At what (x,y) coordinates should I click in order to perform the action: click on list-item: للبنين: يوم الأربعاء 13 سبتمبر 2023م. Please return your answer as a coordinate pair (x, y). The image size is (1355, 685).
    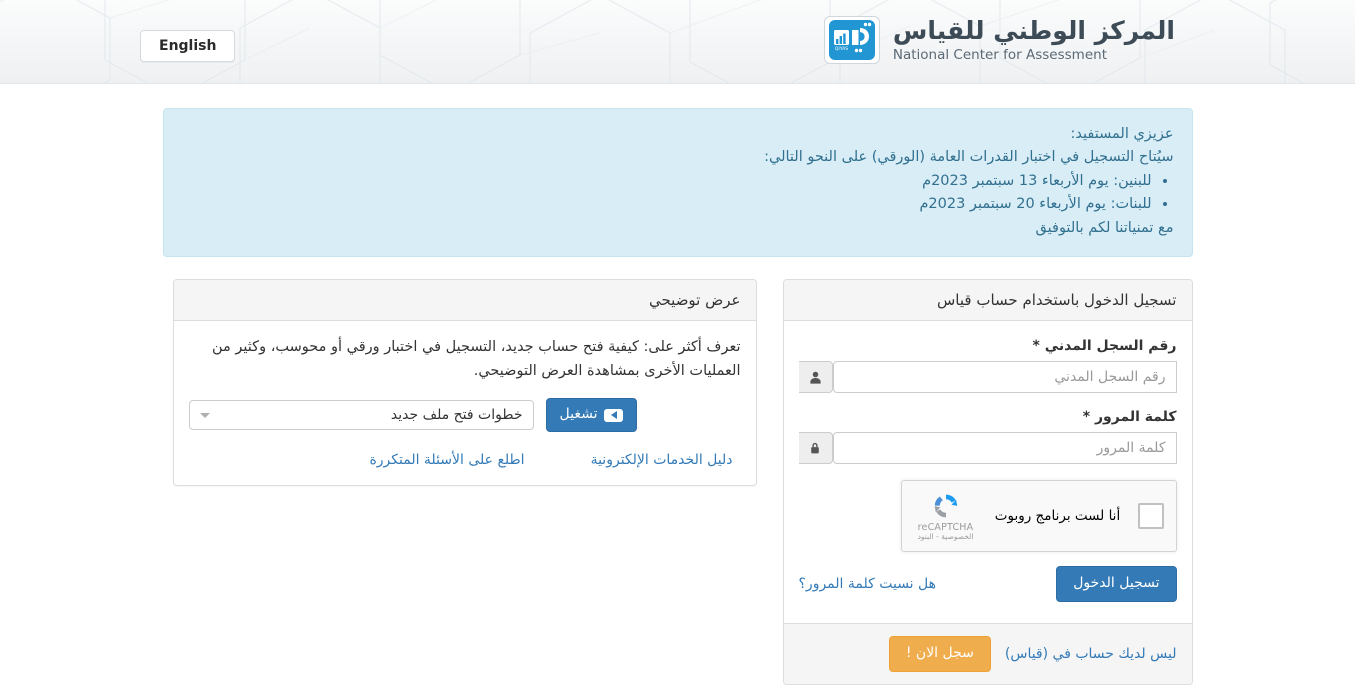
    Looking at the image, I should click on (666, 181).